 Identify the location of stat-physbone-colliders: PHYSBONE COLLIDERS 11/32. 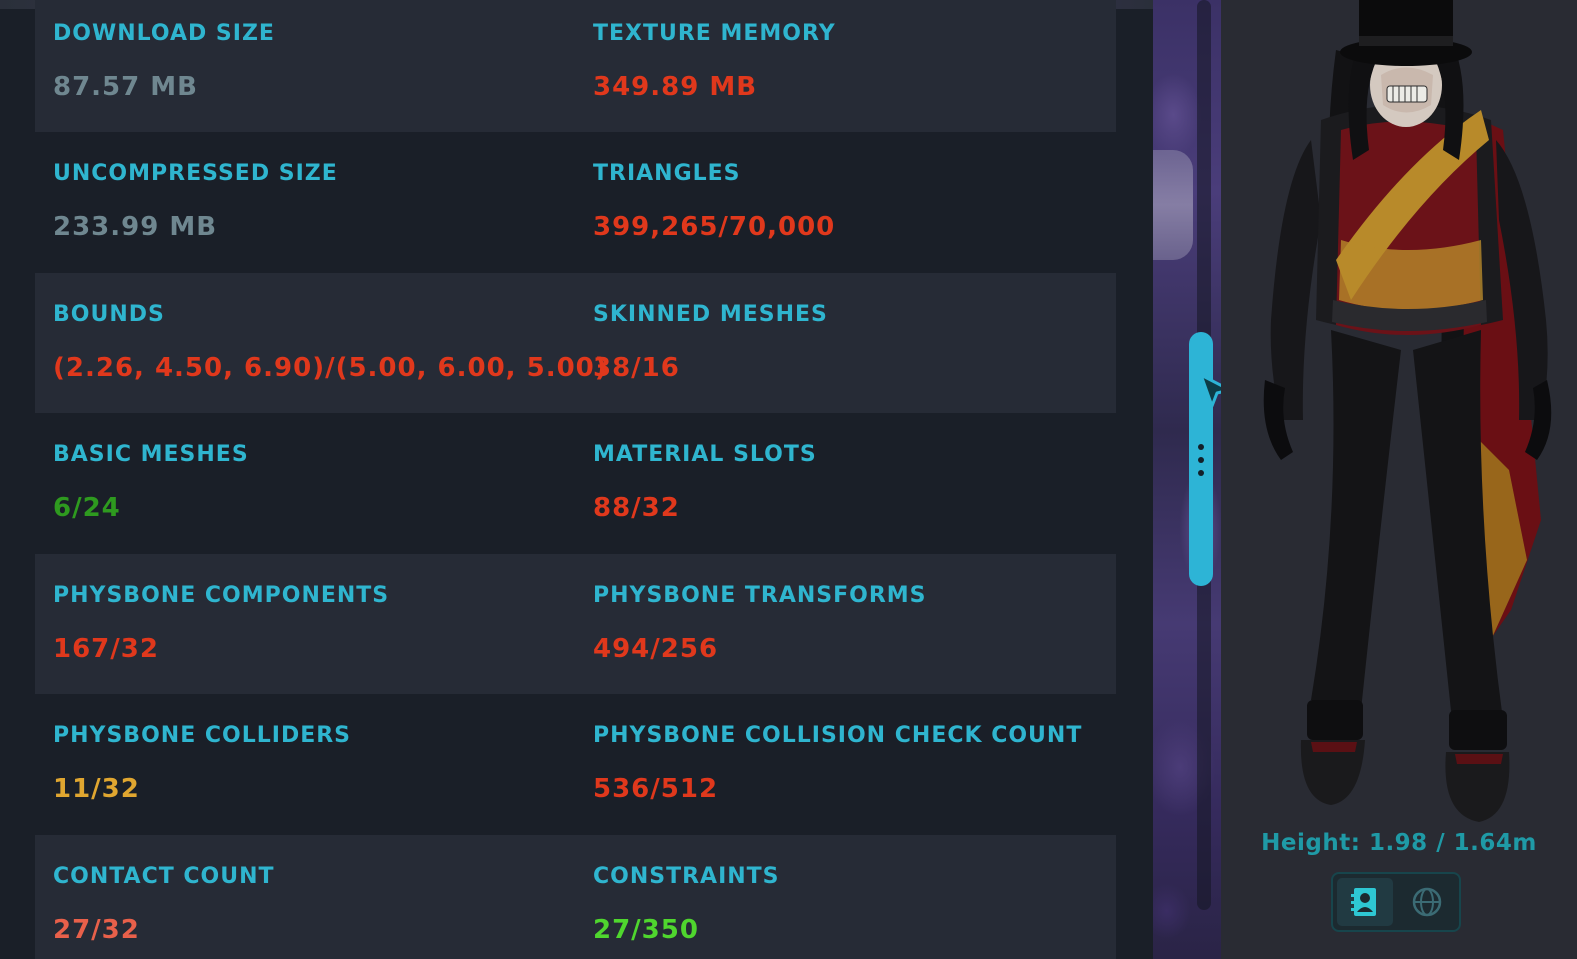
(313, 764).